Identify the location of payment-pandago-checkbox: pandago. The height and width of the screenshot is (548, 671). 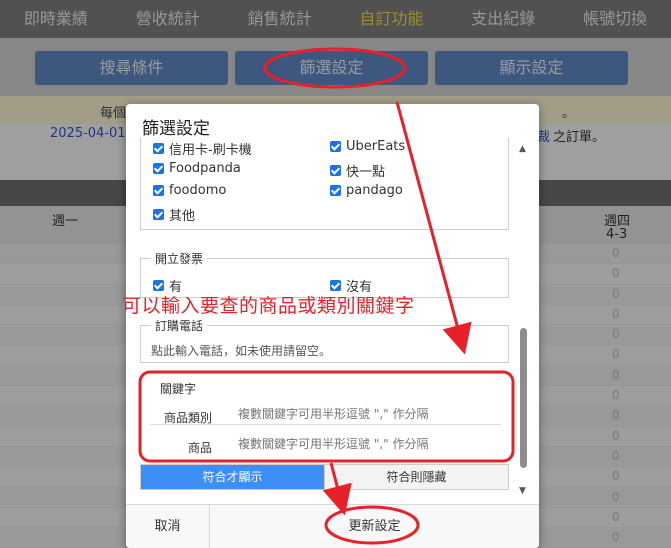
(366, 190).